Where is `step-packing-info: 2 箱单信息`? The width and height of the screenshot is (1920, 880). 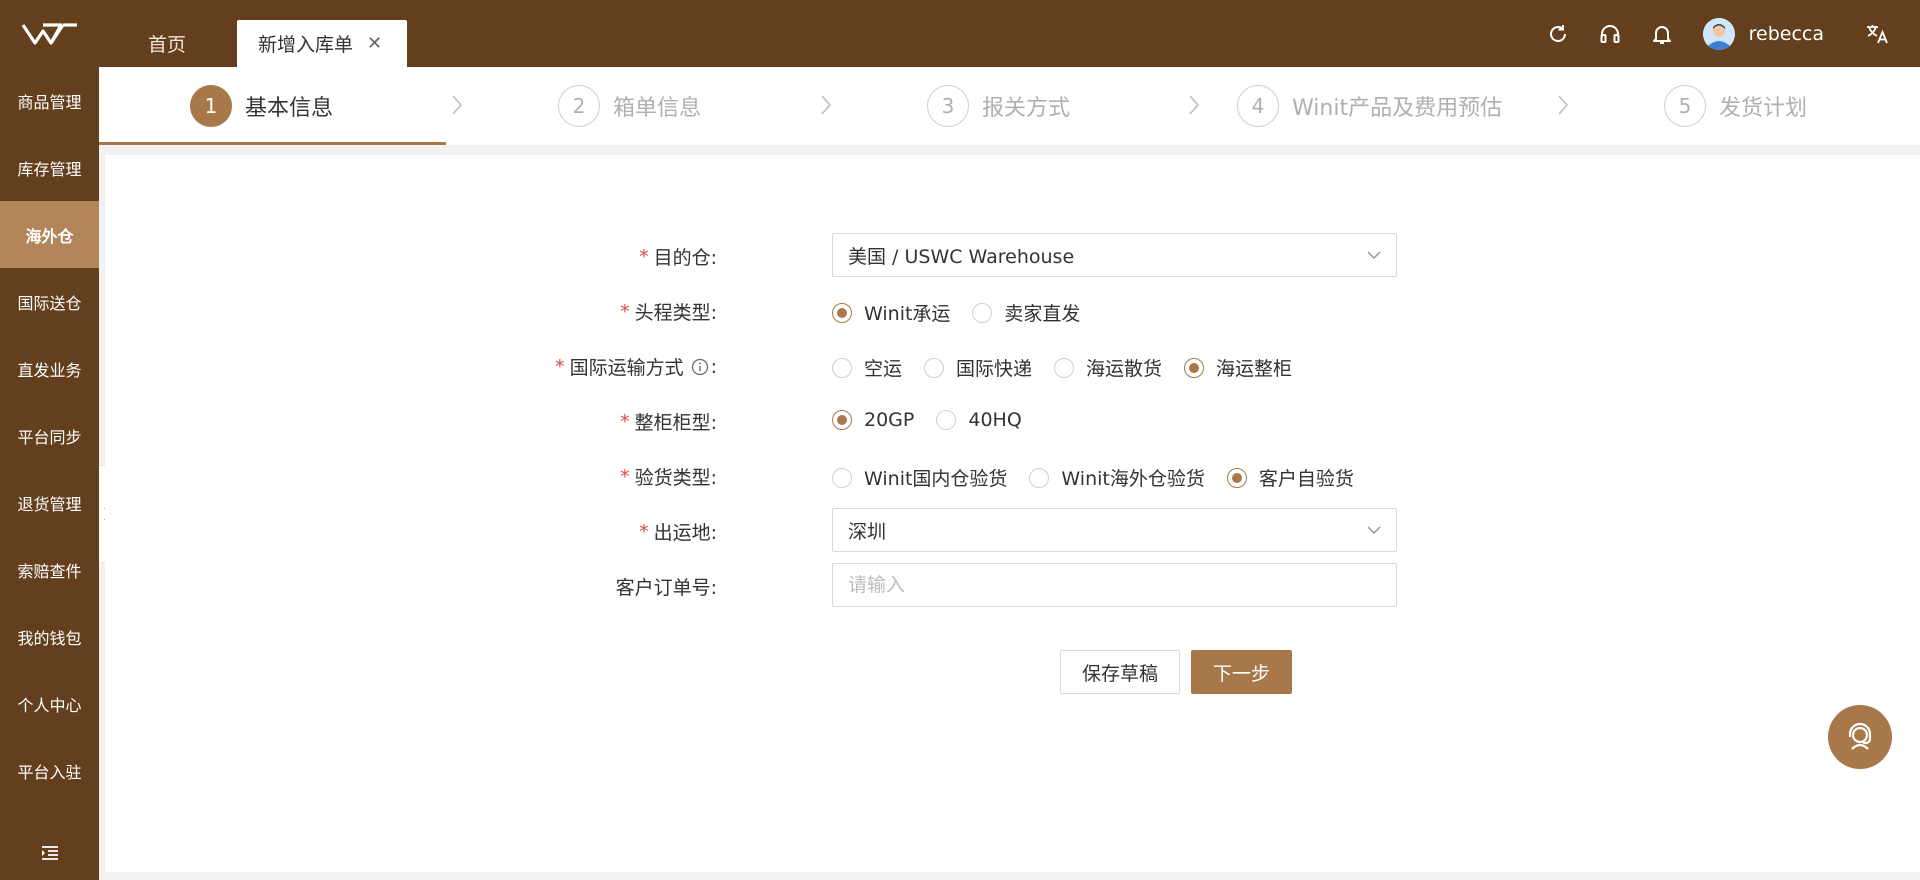
step-packing-info: 2 箱单信息 is located at coordinates (629, 106).